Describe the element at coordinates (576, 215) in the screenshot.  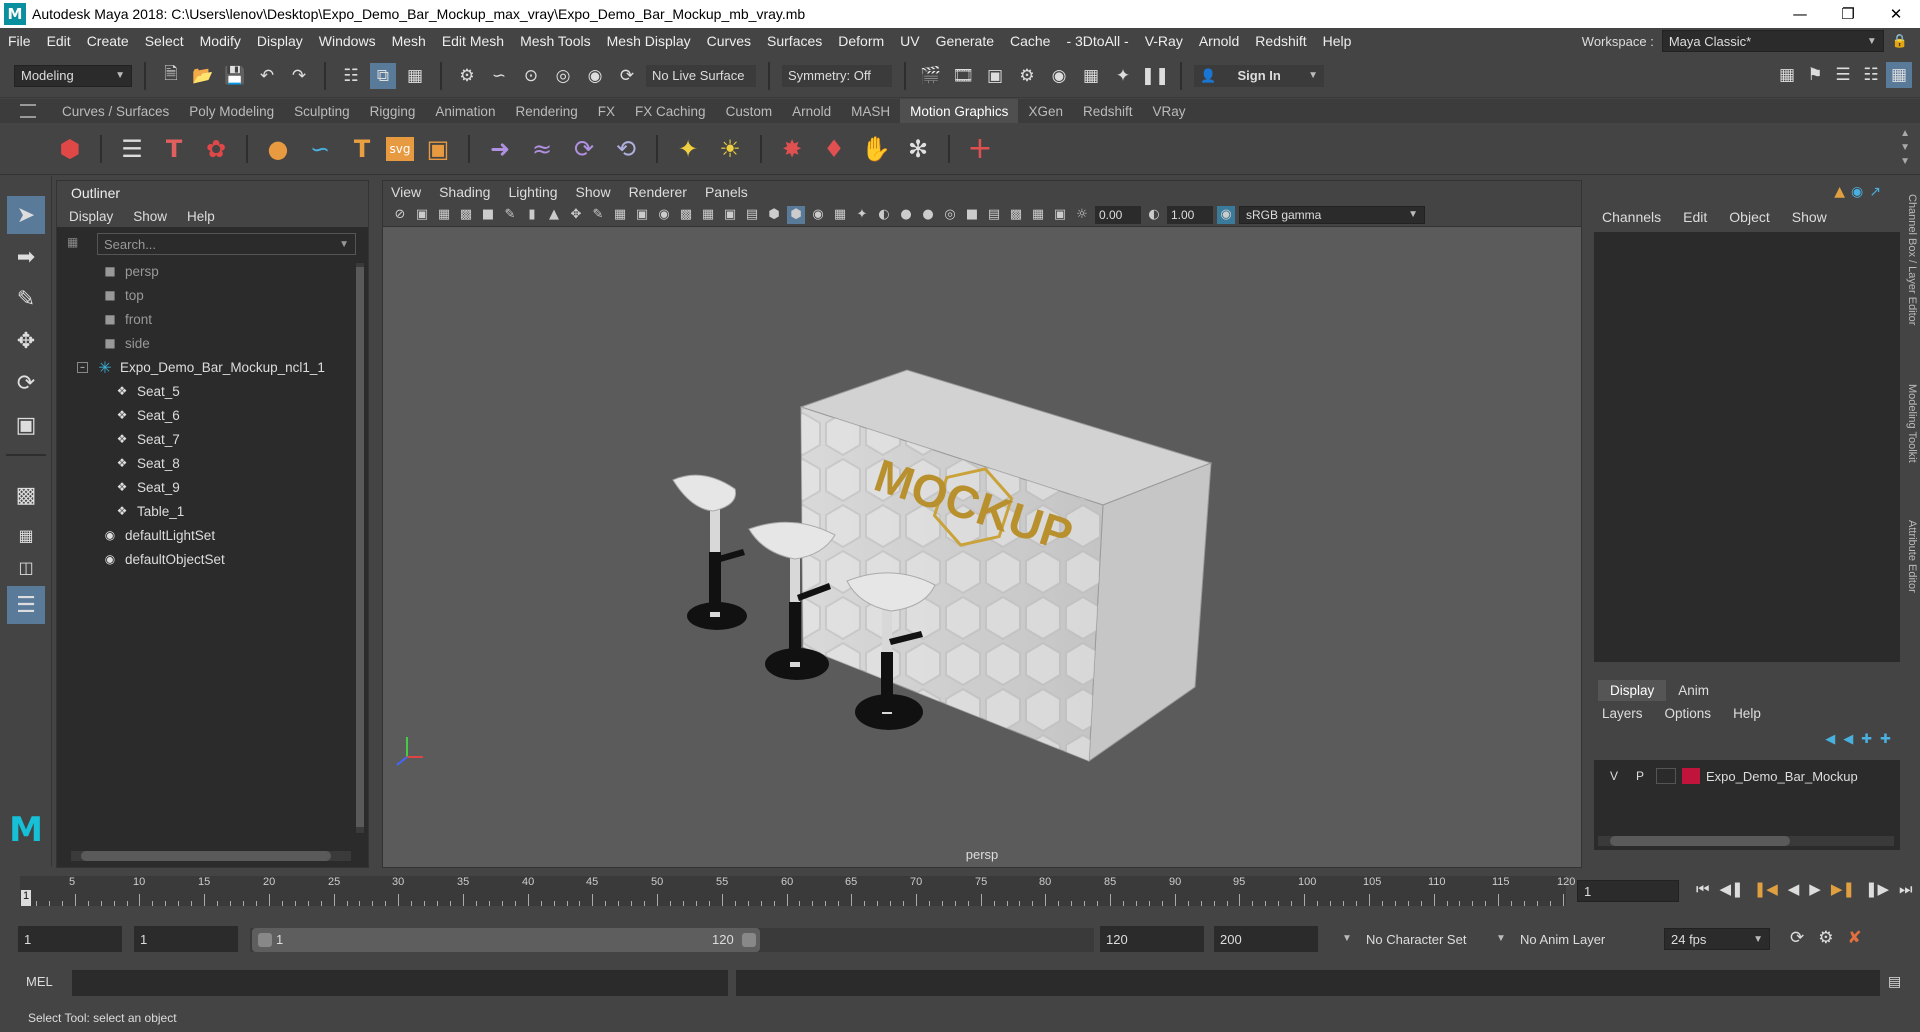
I see `pan-zoom-icon: ✥` at that location.